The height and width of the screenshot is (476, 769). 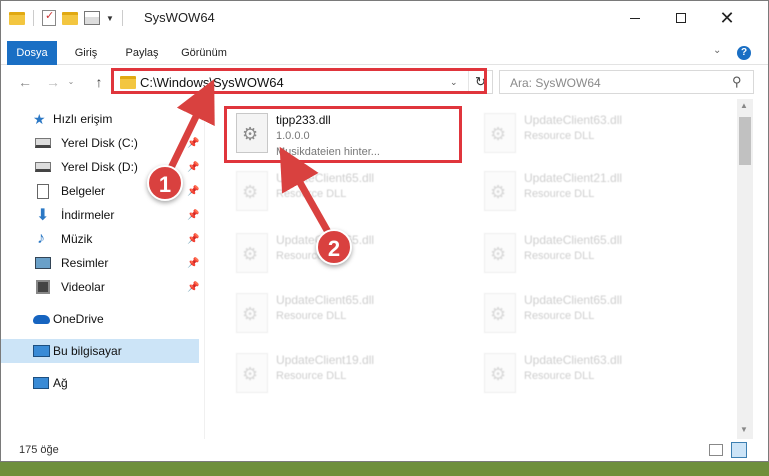 I want to click on close-icon: ✕, so click(x=727, y=17).